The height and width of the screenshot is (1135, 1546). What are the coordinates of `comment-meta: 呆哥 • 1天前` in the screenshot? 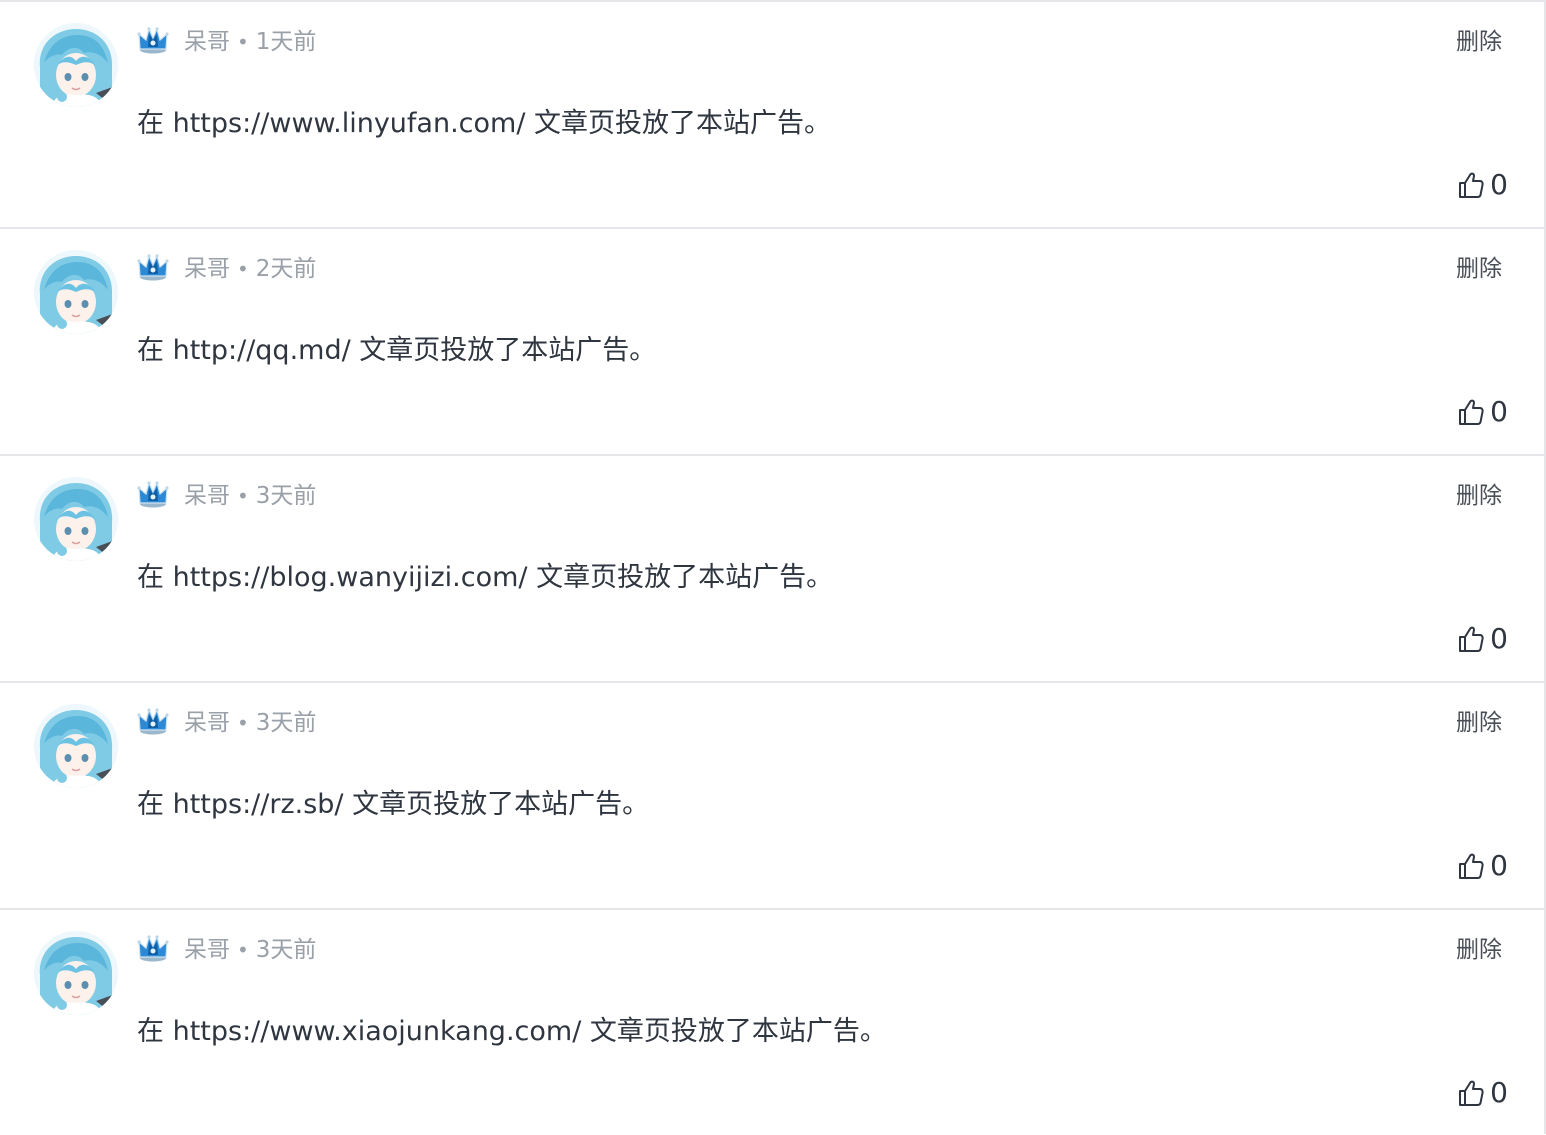 It's located at (250, 42).